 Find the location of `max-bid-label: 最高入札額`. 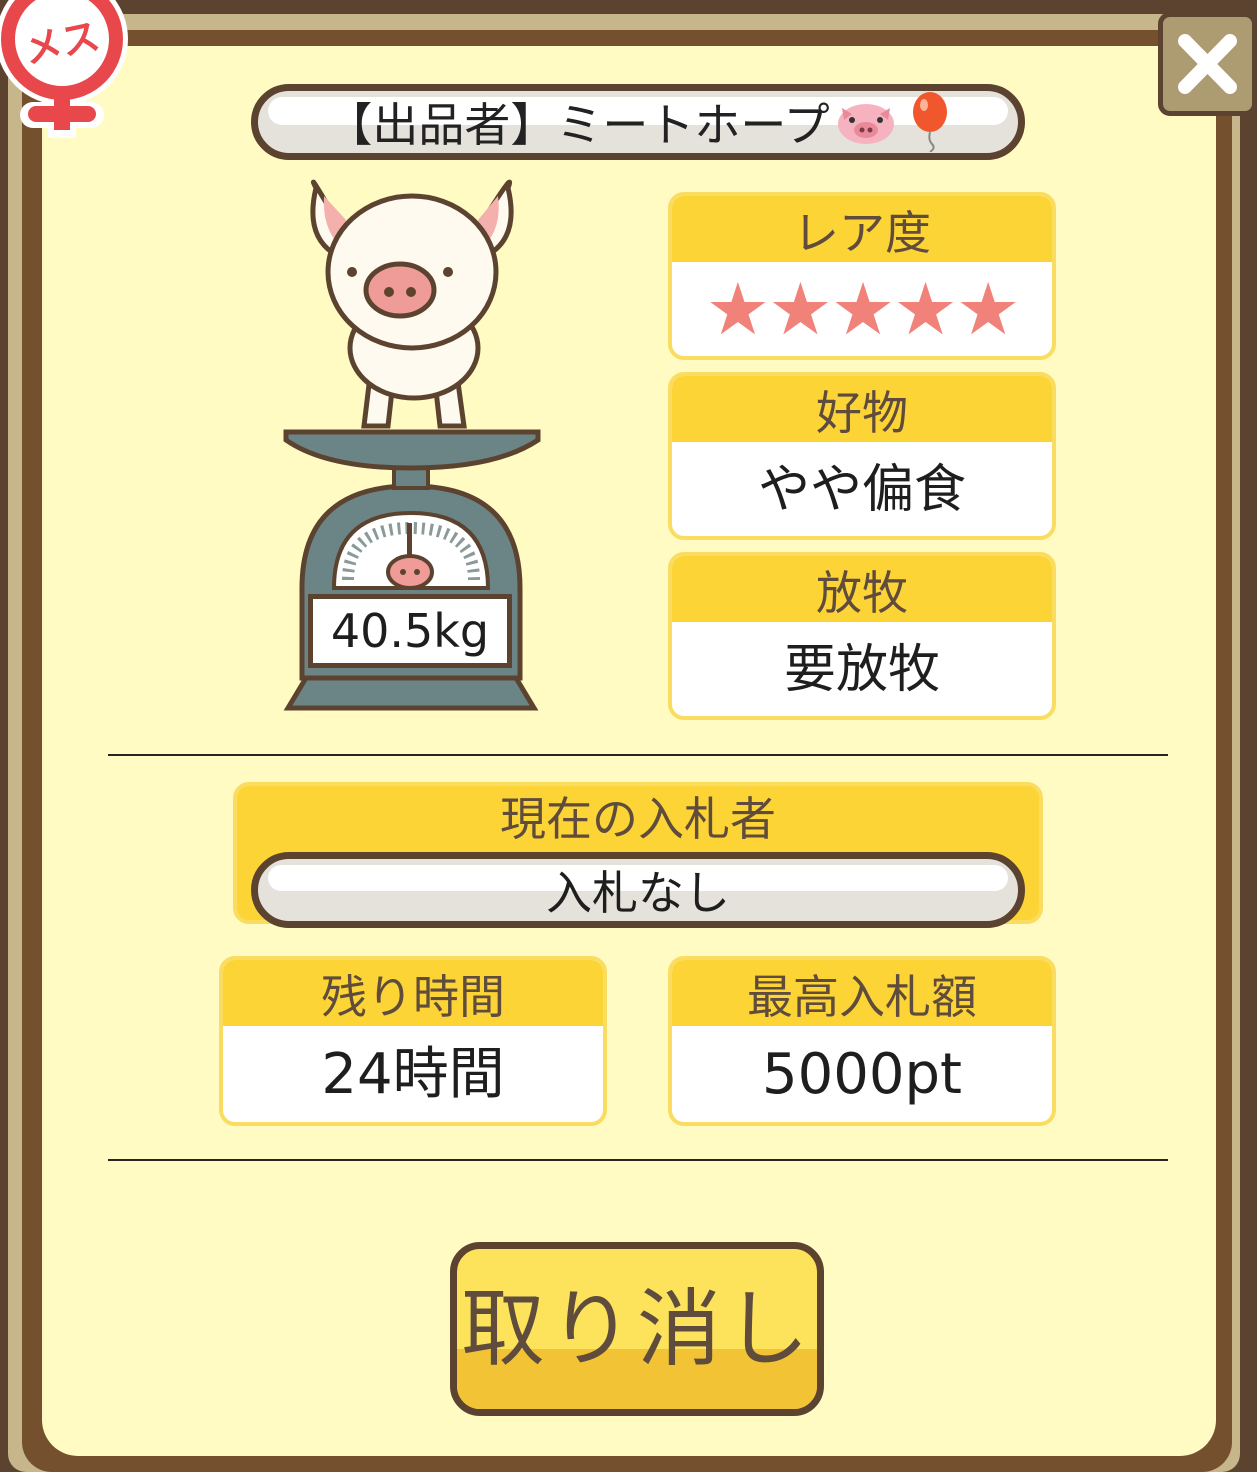

max-bid-label: 最高入札額 is located at coordinates (862, 993).